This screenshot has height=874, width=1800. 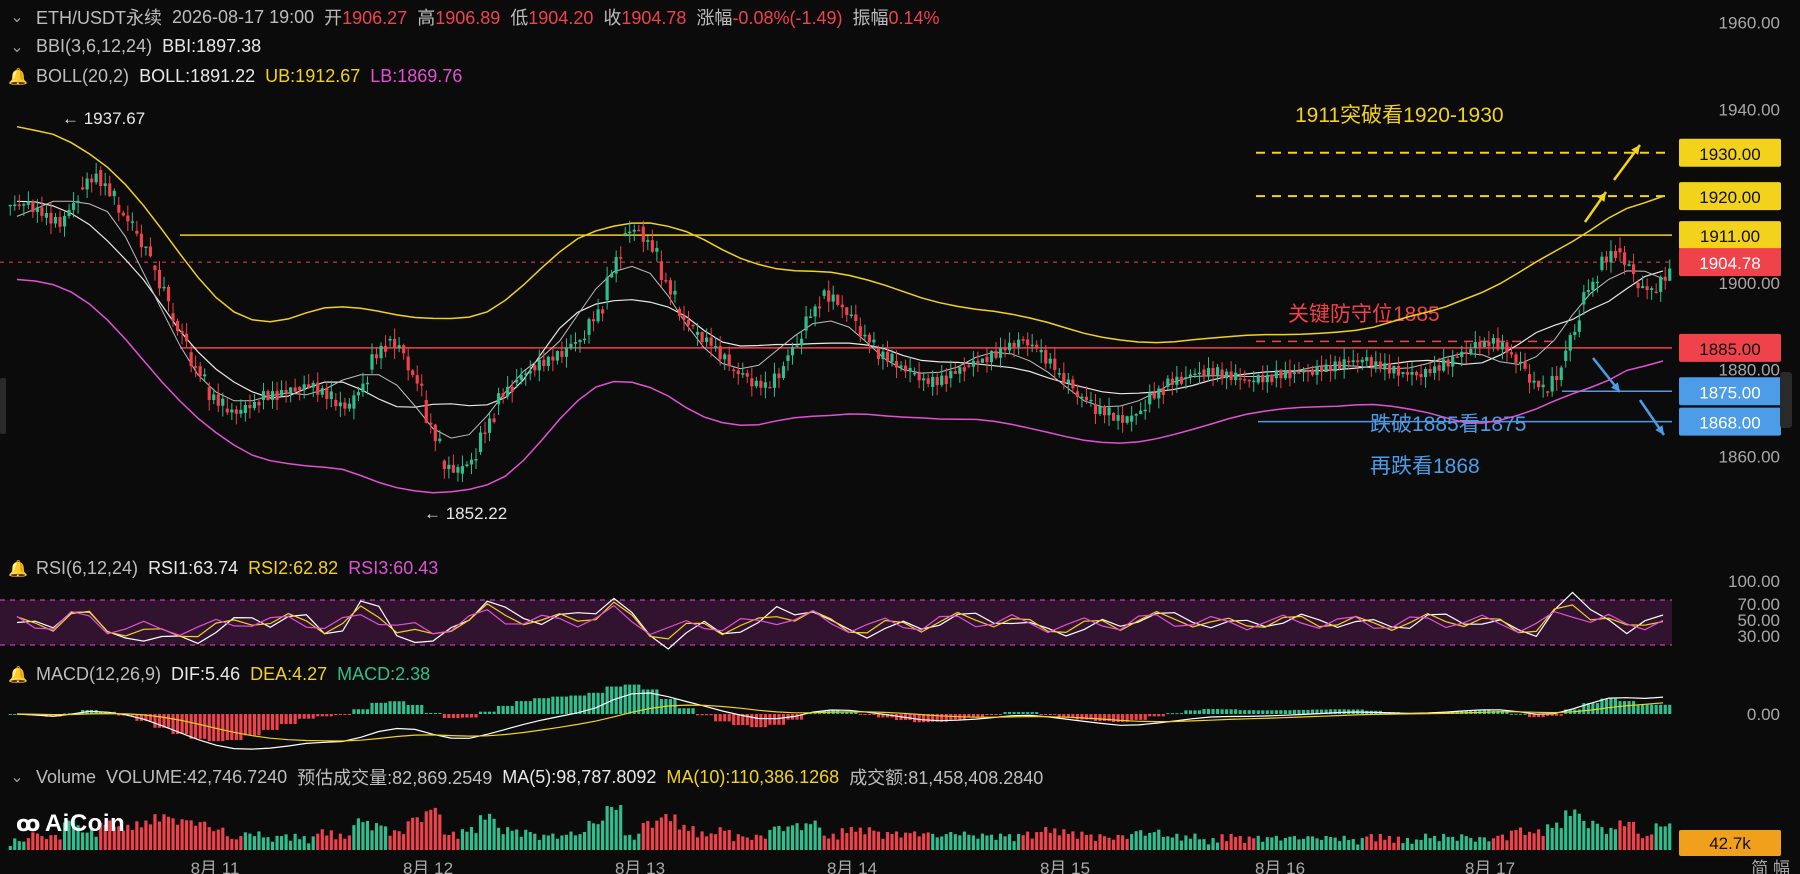 I want to click on right-panel-toggle, so click(x=1786, y=400).